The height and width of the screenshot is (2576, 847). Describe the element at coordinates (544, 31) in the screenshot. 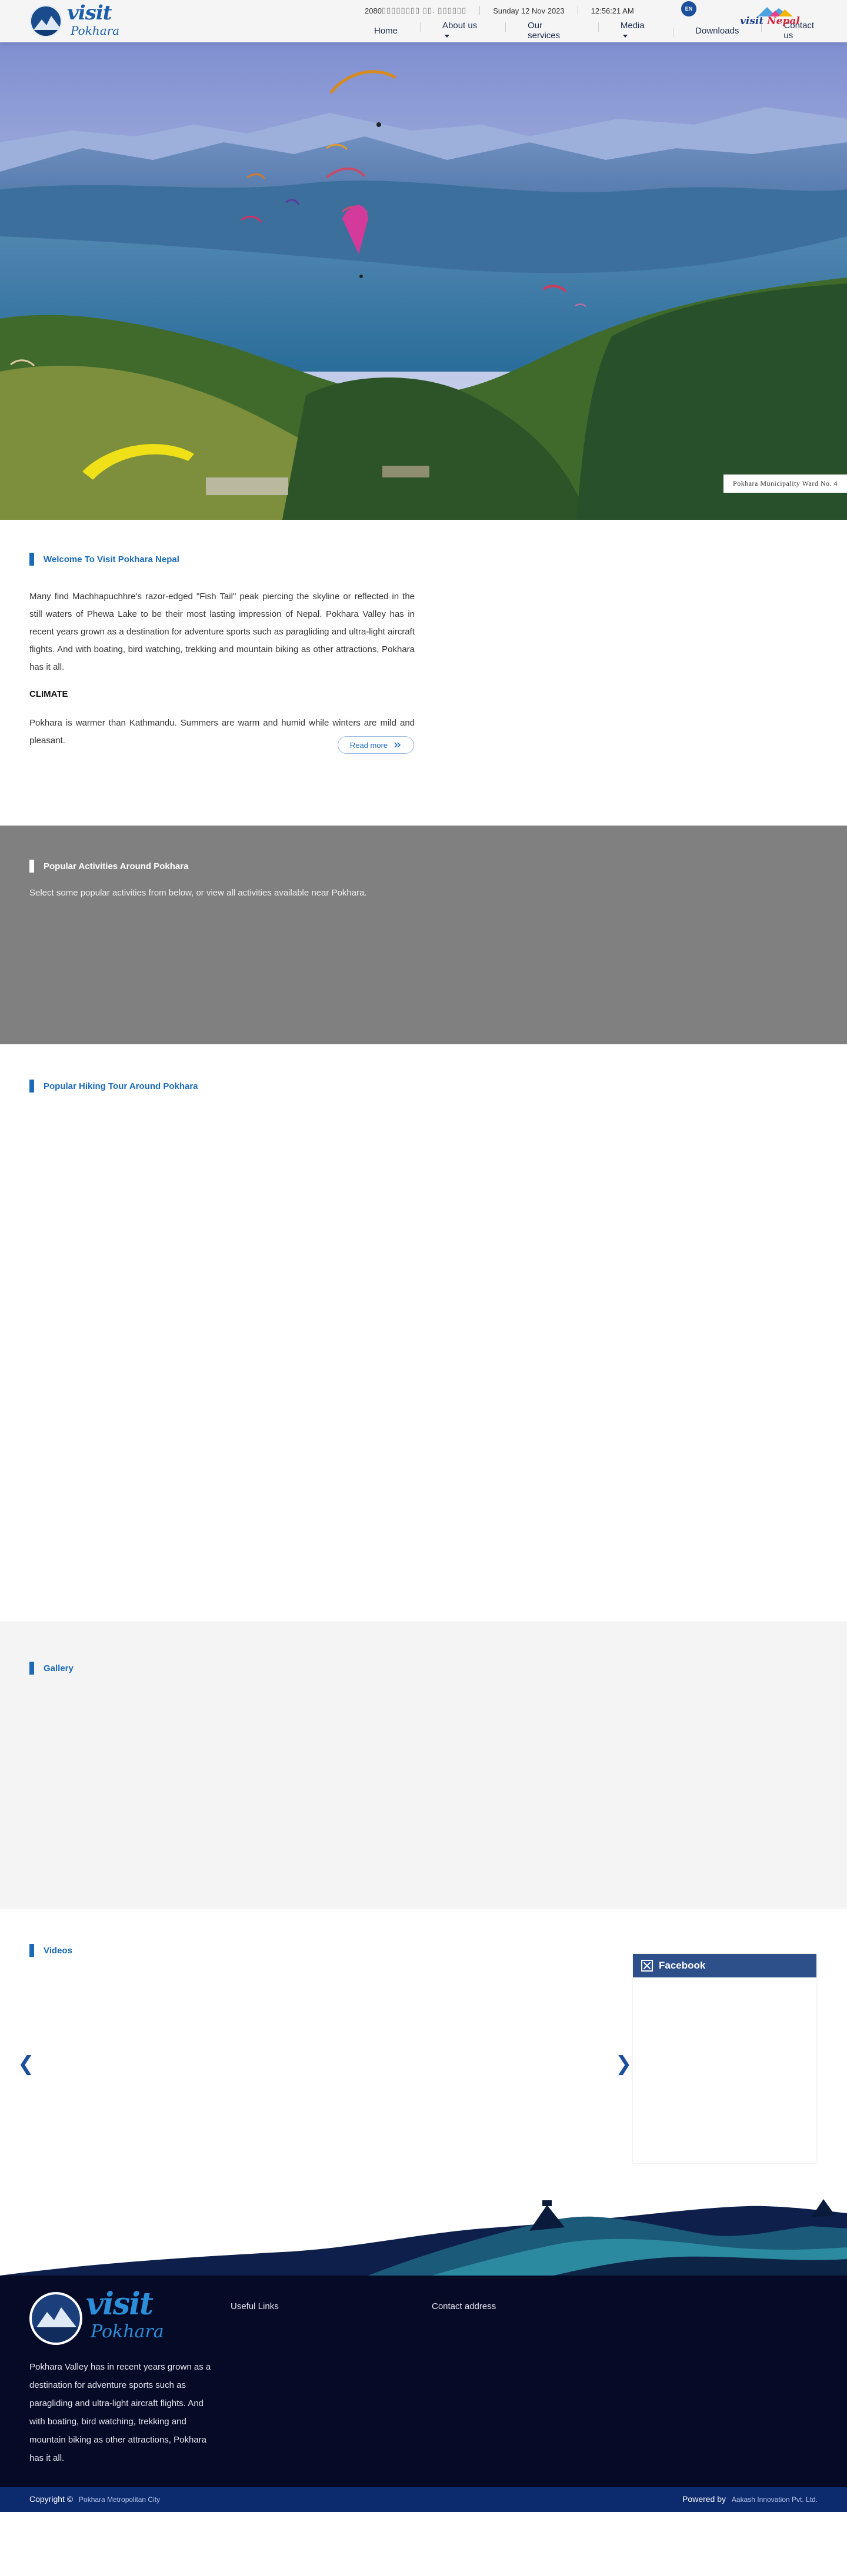

I see `nav-services-label: Our services` at that location.